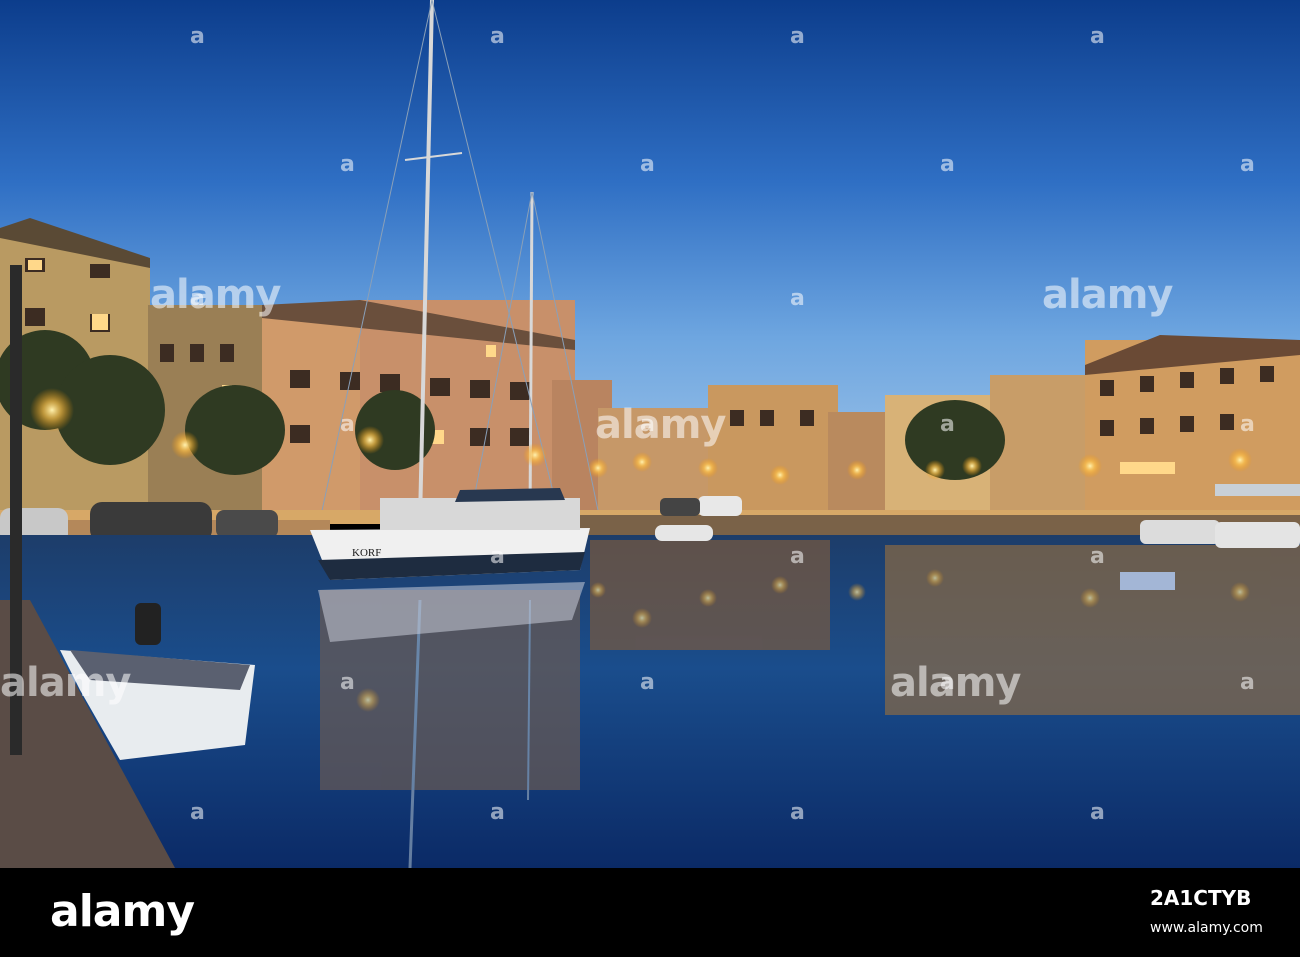 This screenshot has width=1300, height=957. Describe the element at coordinates (1201, 898) in the screenshot. I see `image-id: 2A1CTYB` at that location.